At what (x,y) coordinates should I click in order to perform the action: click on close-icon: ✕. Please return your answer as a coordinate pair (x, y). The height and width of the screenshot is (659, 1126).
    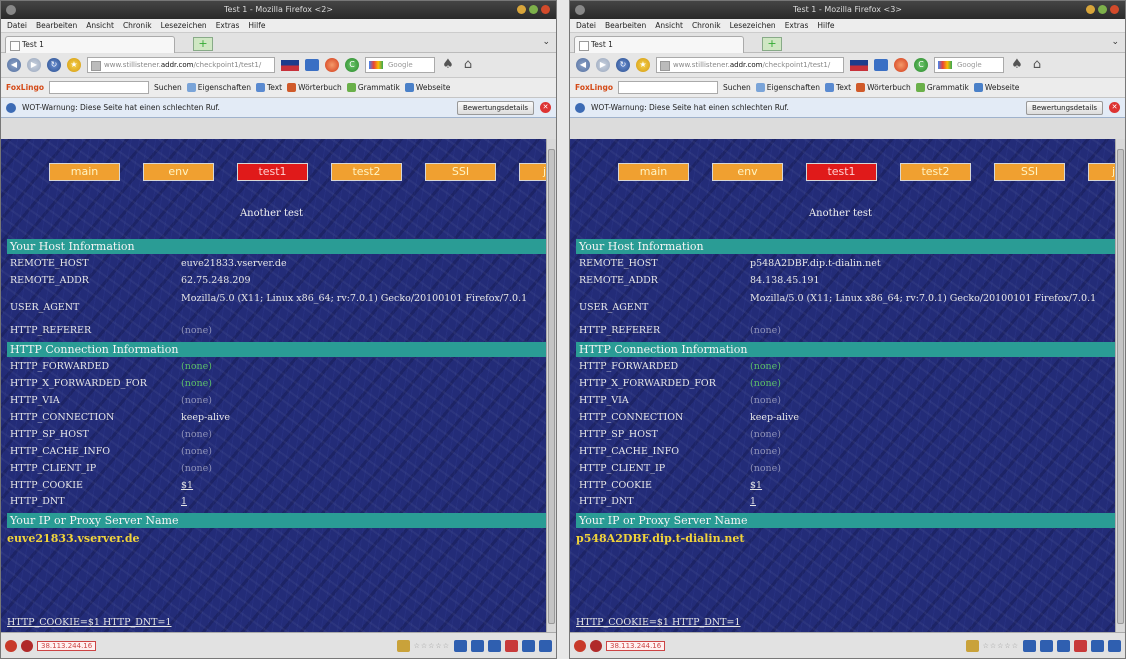
    Looking at the image, I should click on (545, 107).